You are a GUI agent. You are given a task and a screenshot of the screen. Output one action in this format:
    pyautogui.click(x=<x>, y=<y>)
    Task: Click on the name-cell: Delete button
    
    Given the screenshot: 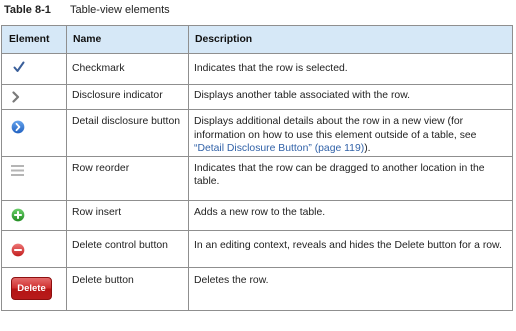 What is the action you would take?
    pyautogui.click(x=127, y=288)
    